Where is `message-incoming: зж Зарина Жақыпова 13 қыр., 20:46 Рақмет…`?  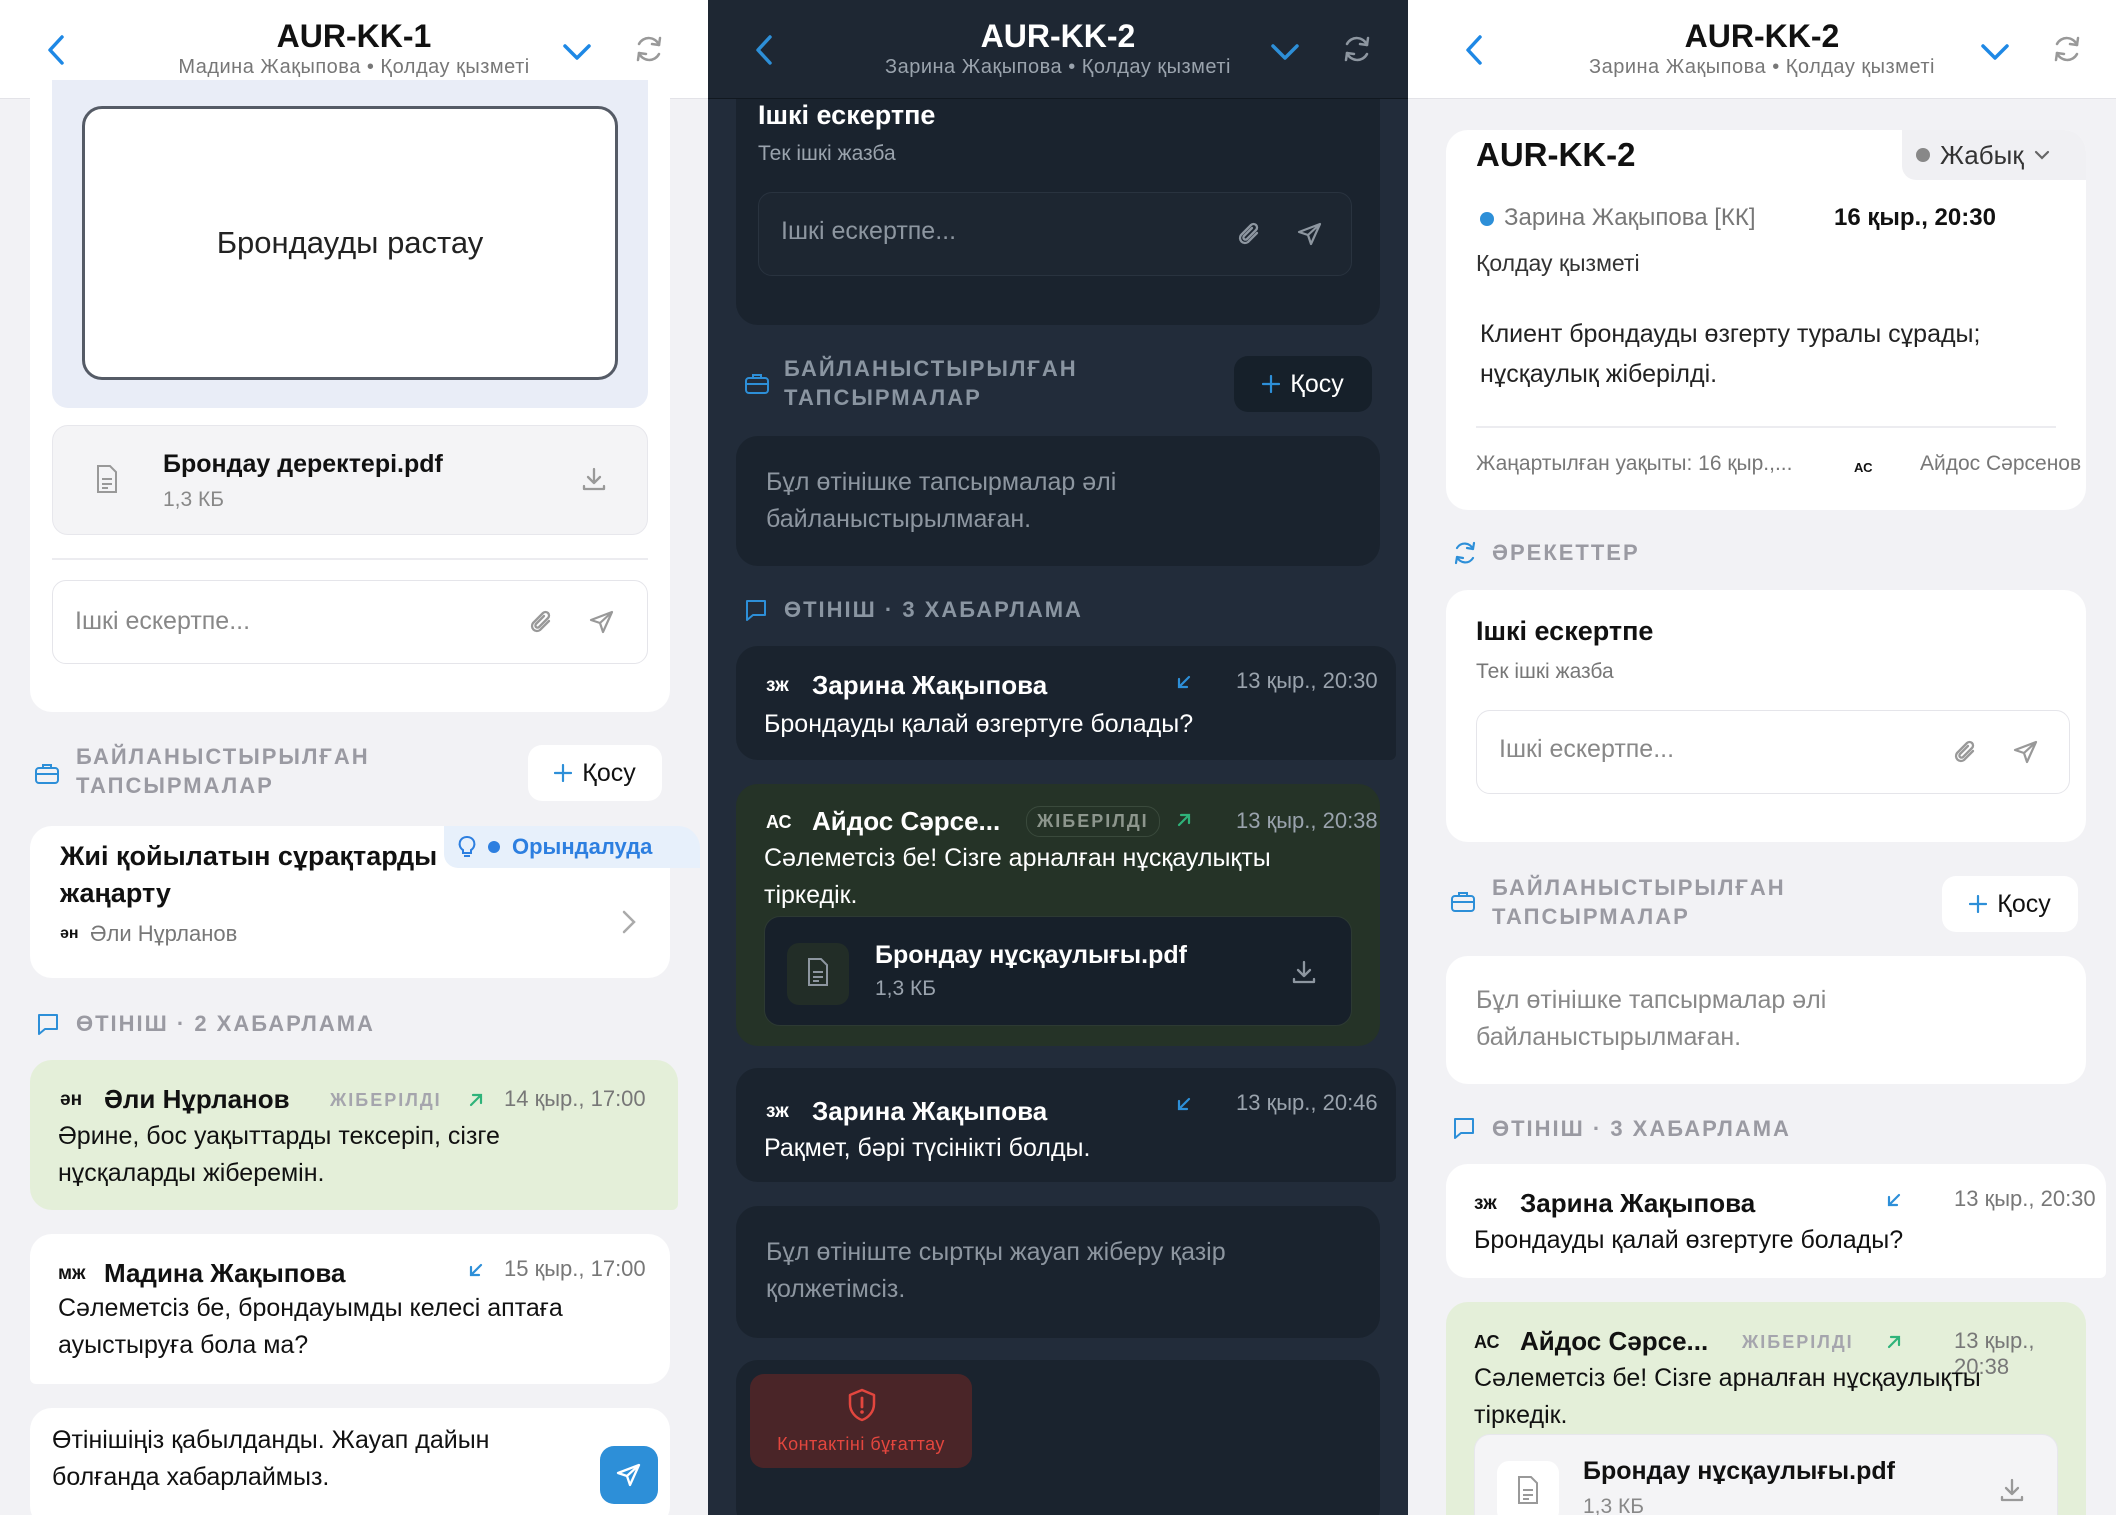 message-incoming: зж Зарина Жақыпова 13 қыр., 20:46 Рақмет… is located at coordinates (1066, 1125).